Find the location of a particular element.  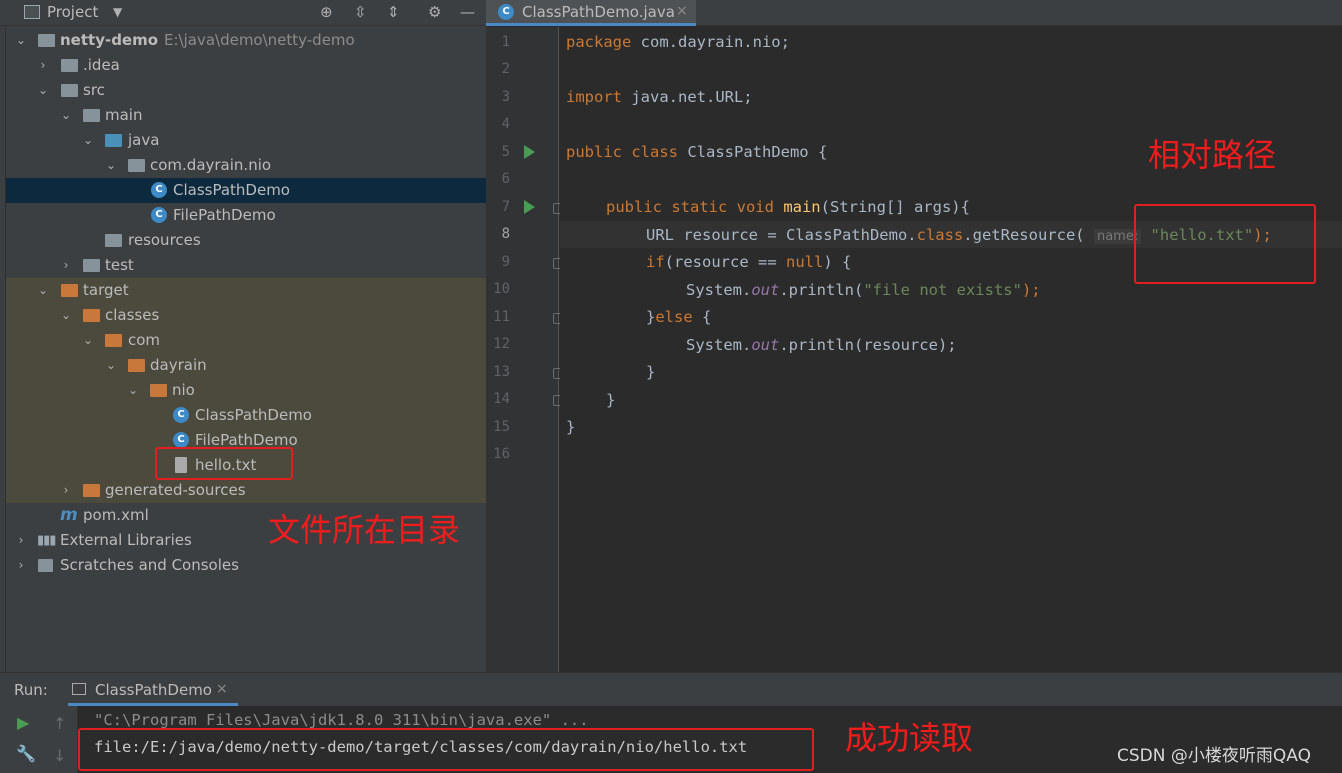

tree-item-com: ⌄ com is located at coordinates (246, 340).